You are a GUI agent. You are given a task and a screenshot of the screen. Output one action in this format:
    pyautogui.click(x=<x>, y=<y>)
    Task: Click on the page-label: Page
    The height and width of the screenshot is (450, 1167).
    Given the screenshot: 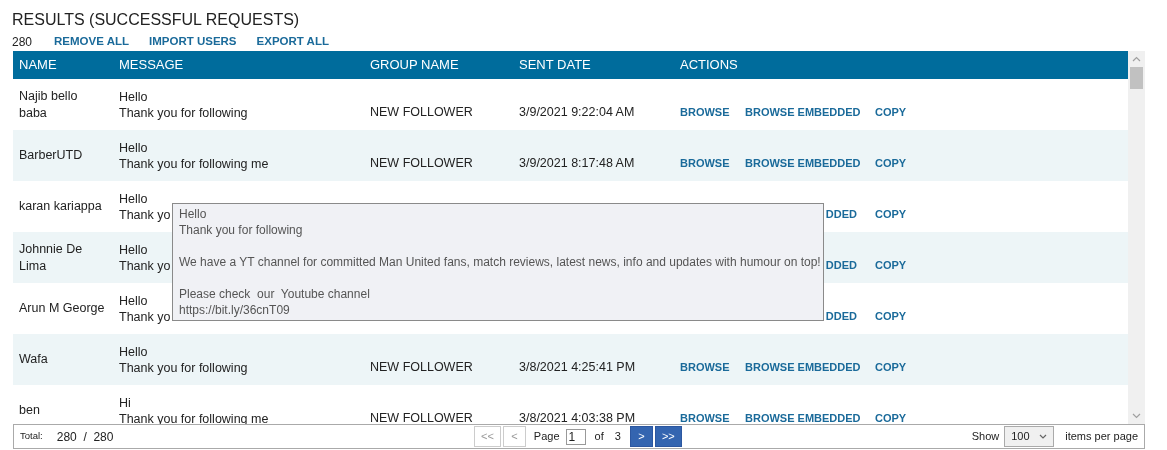 What is the action you would take?
    pyautogui.click(x=546, y=437)
    